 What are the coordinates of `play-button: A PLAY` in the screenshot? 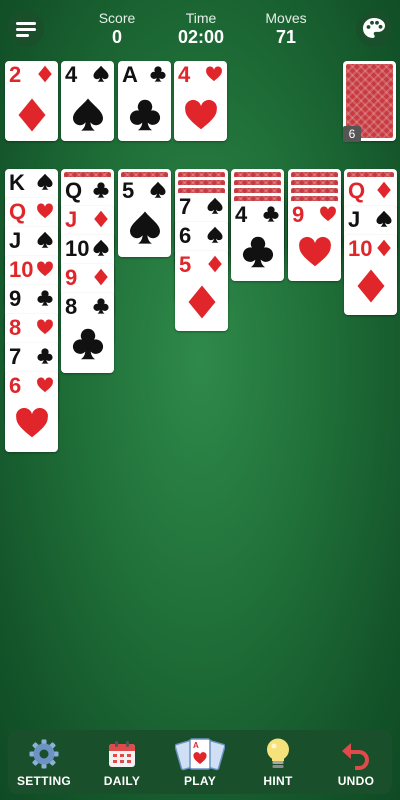 It's located at (200, 762).